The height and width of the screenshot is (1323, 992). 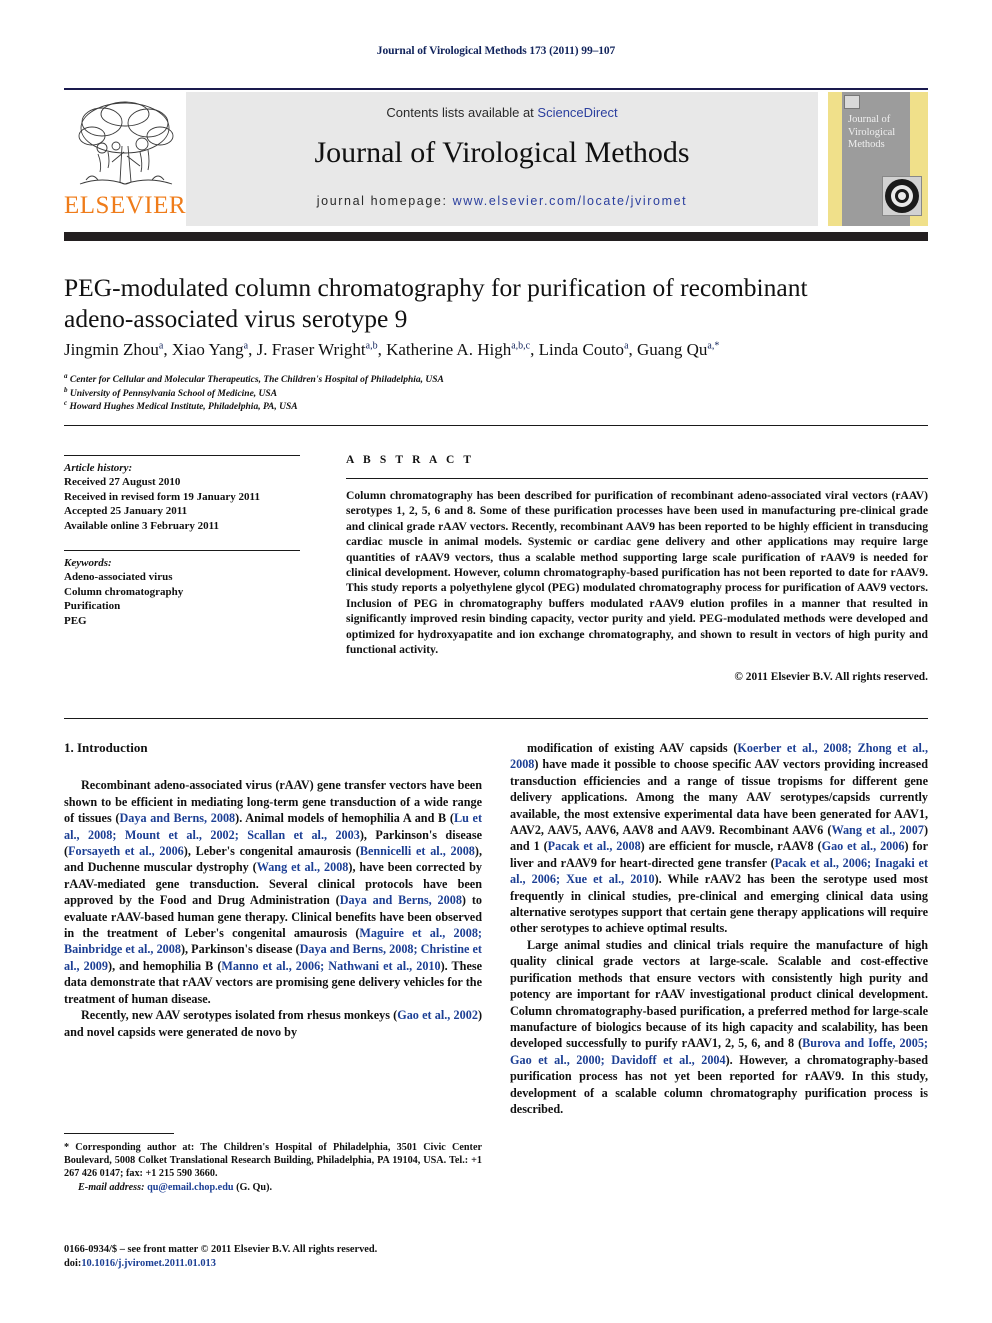 What do you see at coordinates (142, 525) in the screenshot?
I see `article-history-item: Available online 3 February 2011` at bounding box center [142, 525].